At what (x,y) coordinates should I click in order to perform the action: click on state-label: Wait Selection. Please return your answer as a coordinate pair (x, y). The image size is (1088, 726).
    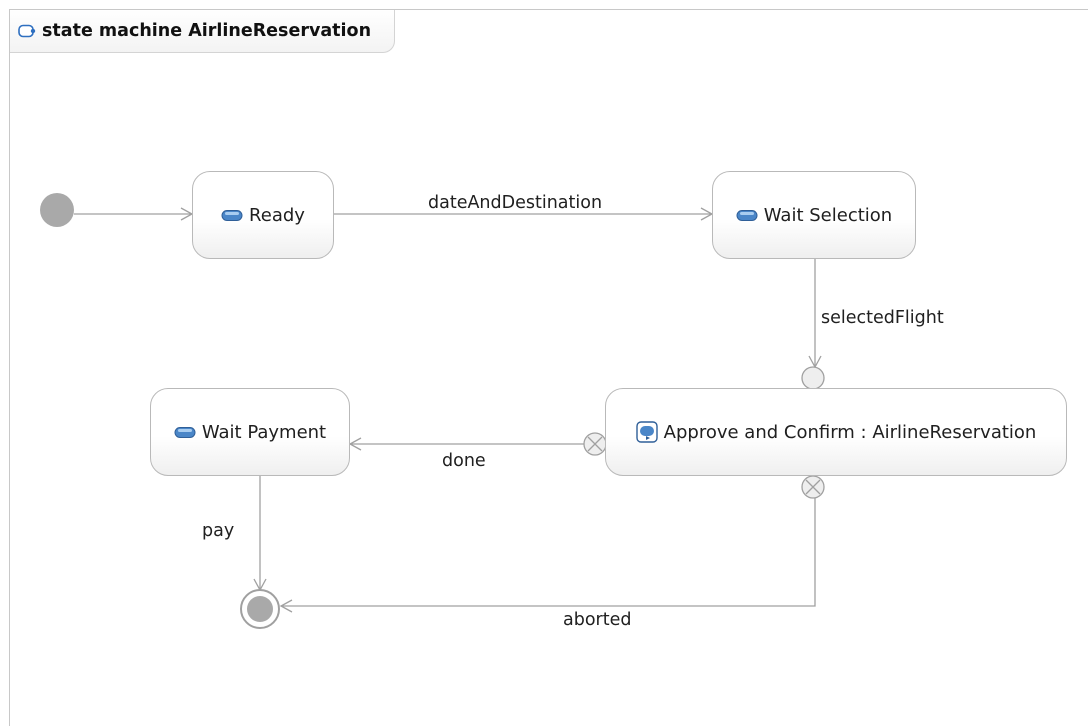
    Looking at the image, I should click on (828, 215).